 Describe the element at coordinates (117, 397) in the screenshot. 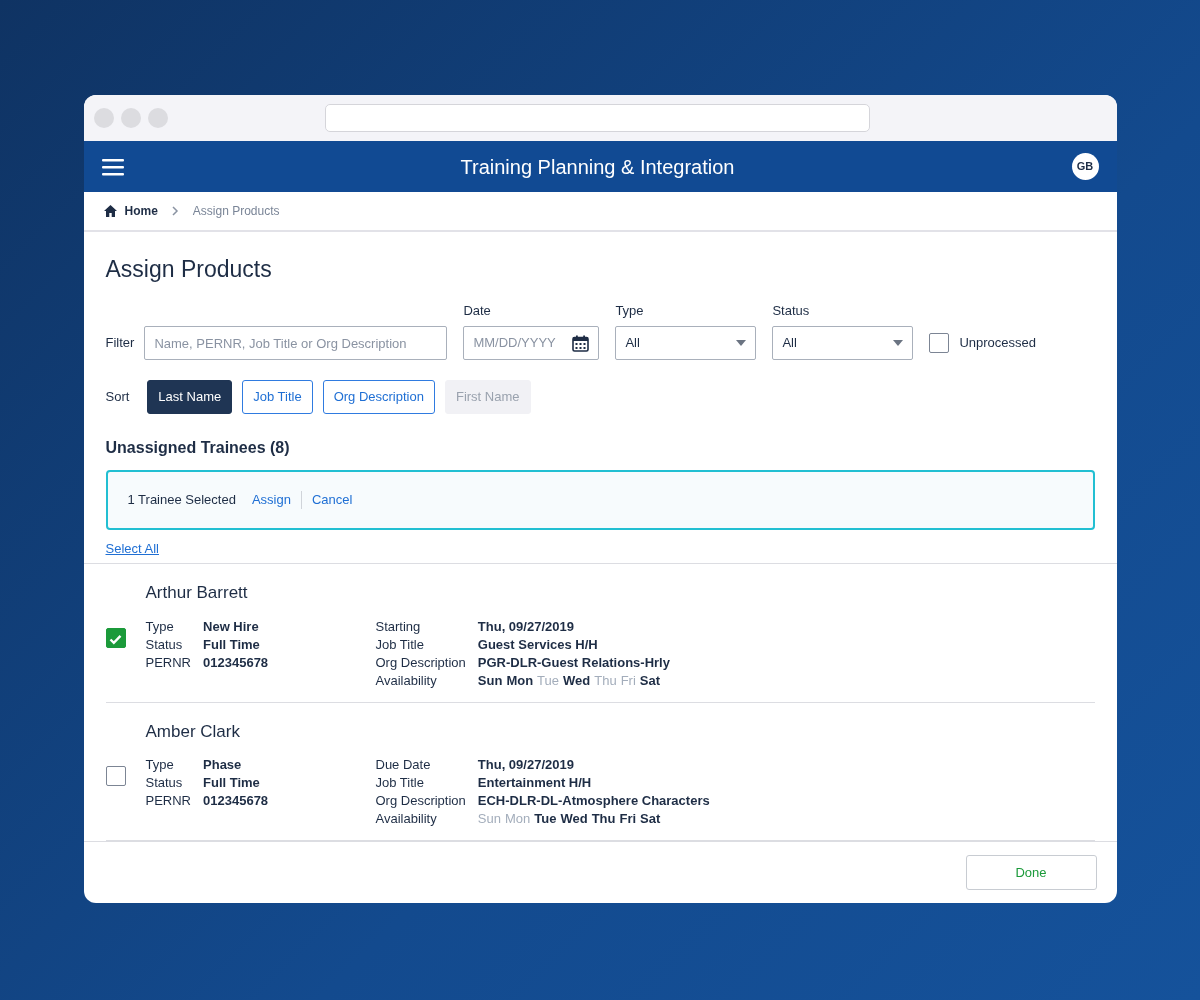

I see `sort-label: Sort` at that location.